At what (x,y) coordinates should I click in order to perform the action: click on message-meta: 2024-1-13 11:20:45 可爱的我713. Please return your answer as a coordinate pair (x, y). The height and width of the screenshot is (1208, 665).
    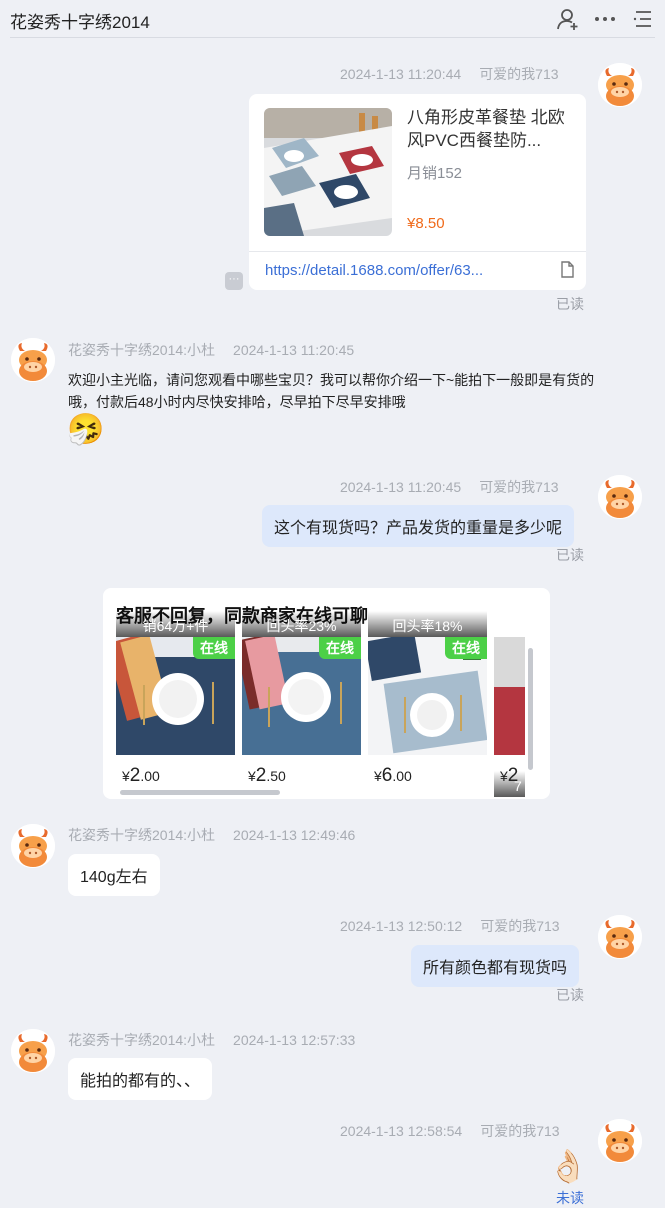
    Looking at the image, I should click on (449, 487).